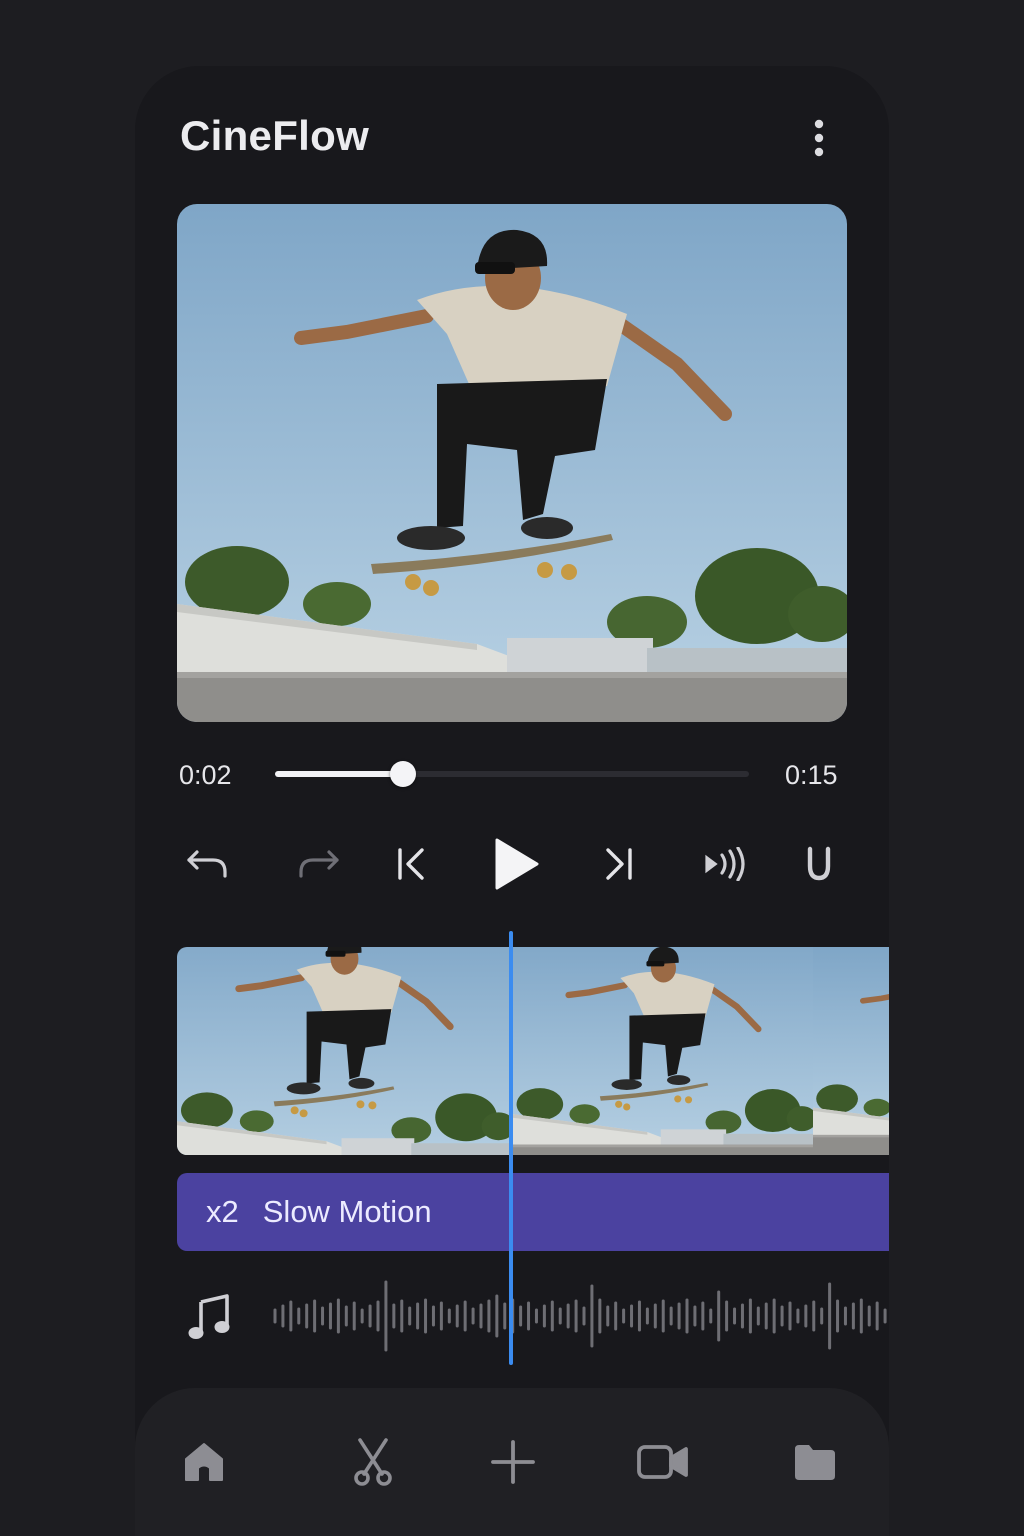  I want to click on bottom-navigation, so click(512, 1462).